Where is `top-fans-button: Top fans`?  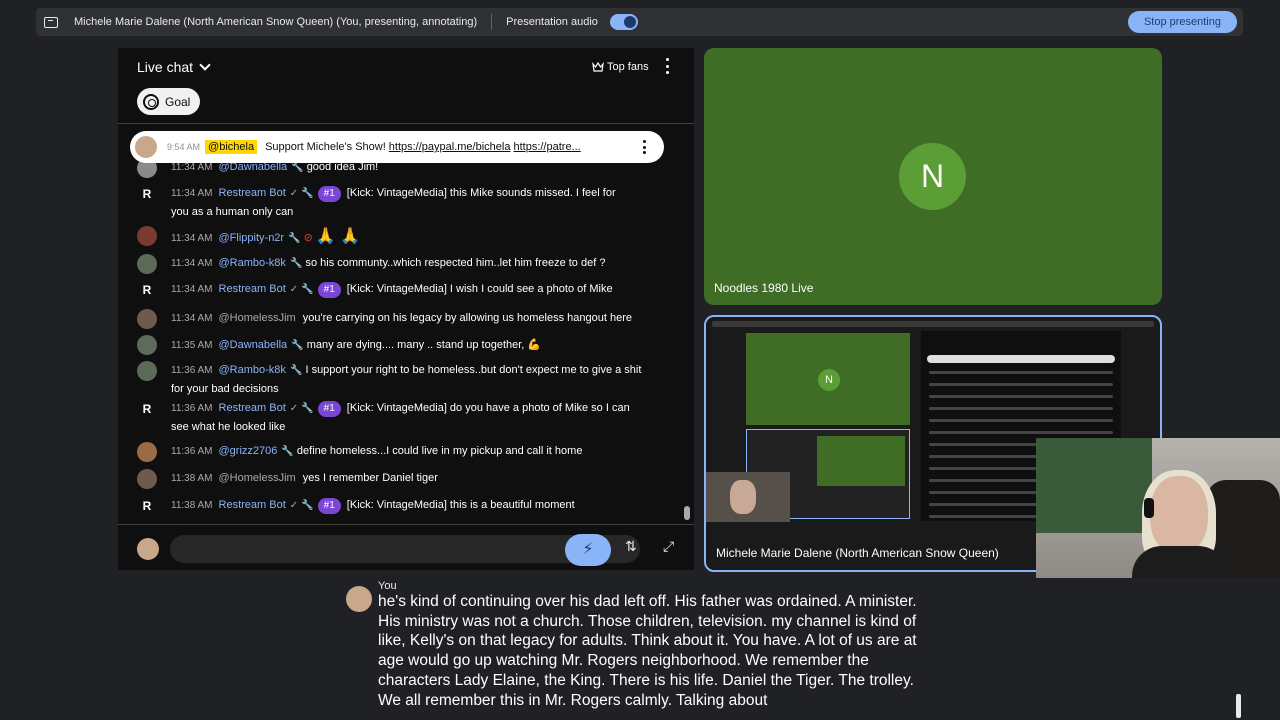
top-fans-button: Top fans is located at coordinates (620, 67).